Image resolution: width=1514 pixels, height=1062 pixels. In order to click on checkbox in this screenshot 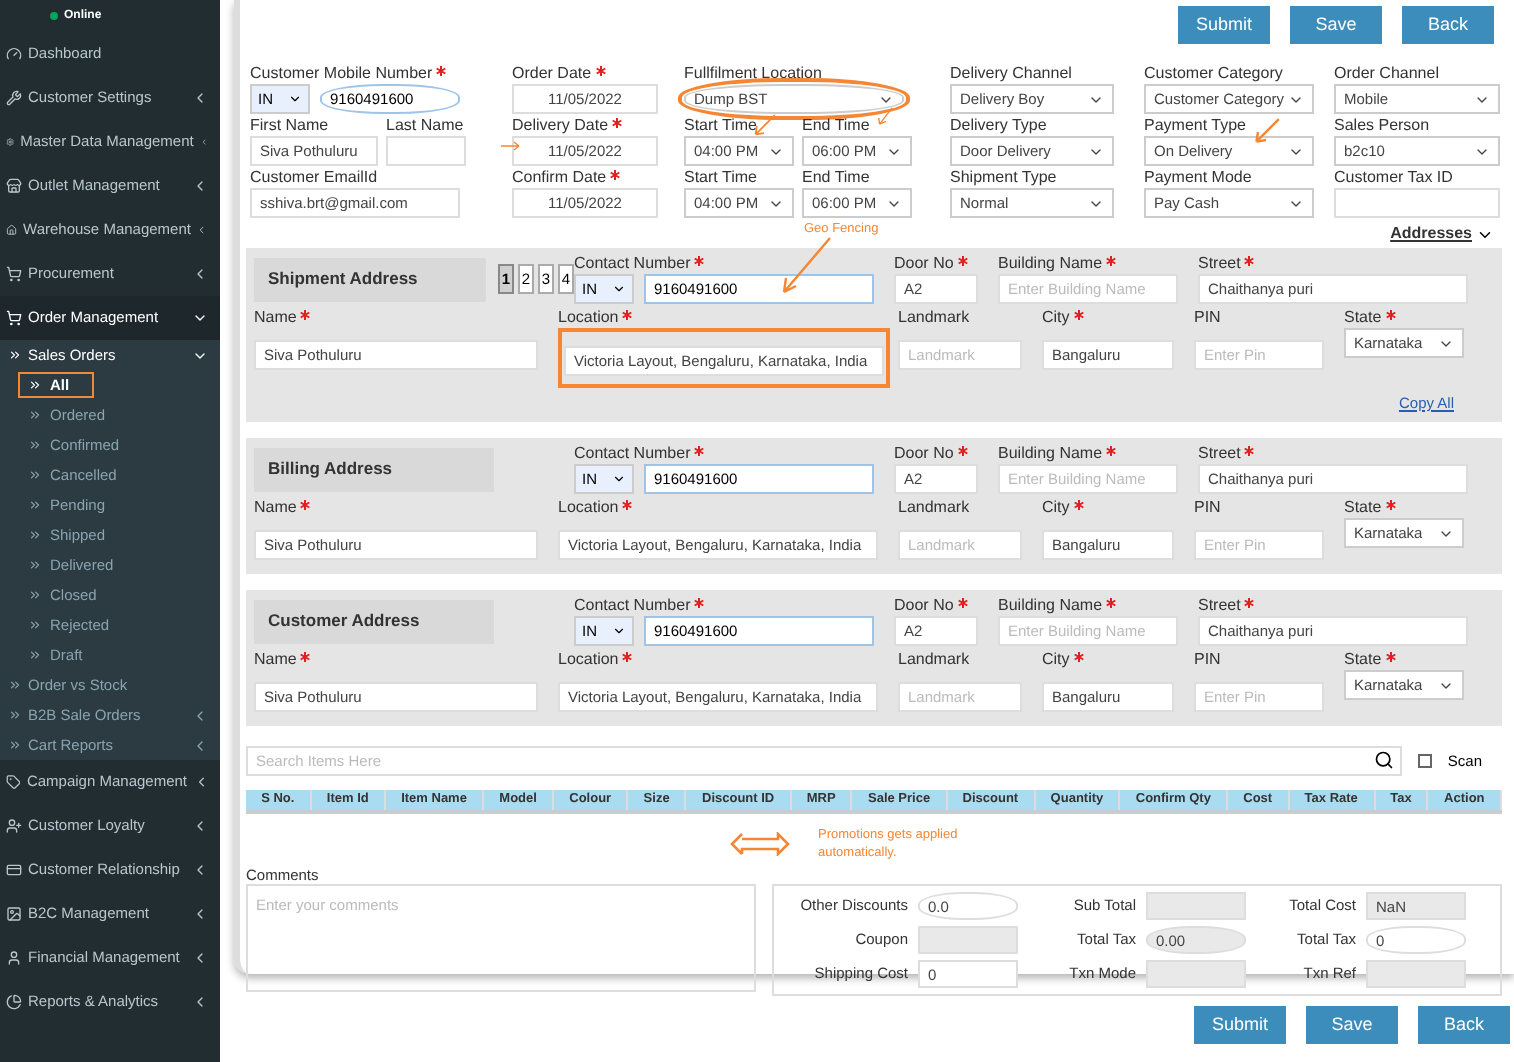, I will do `click(1424, 761)`.